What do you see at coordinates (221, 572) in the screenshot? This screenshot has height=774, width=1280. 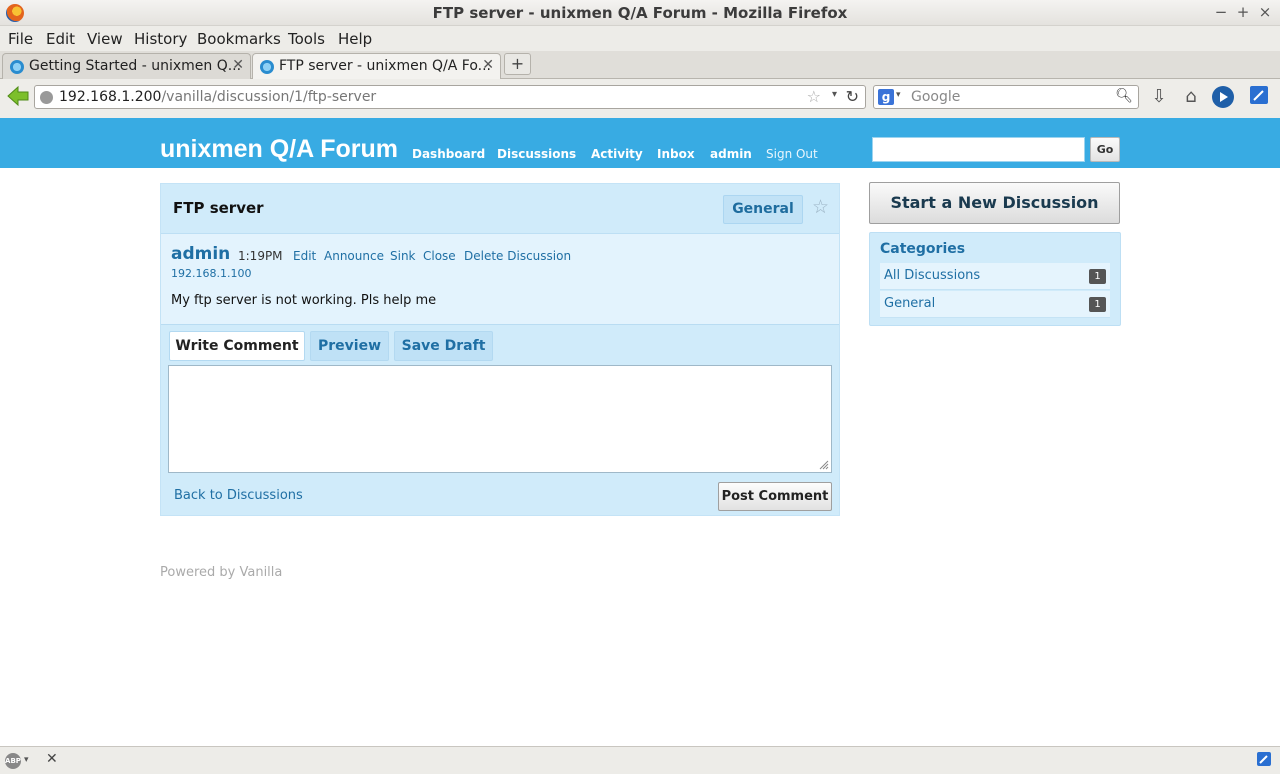 I see `powered-by-footer: Powered by Vanilla` at bounding box center [221, 572].